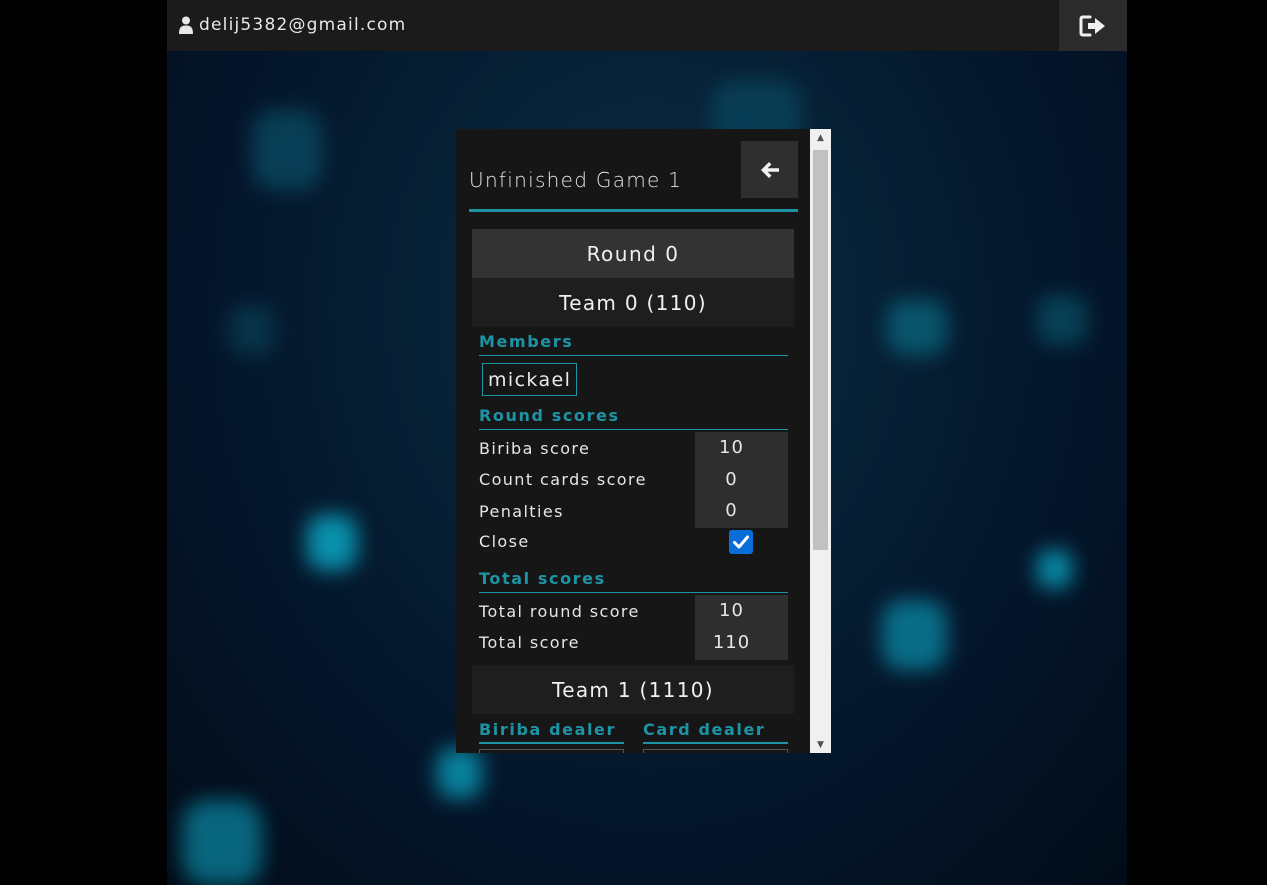 The image size is (1267, 885). I want to click on score-input: 10, so click(731, 447).